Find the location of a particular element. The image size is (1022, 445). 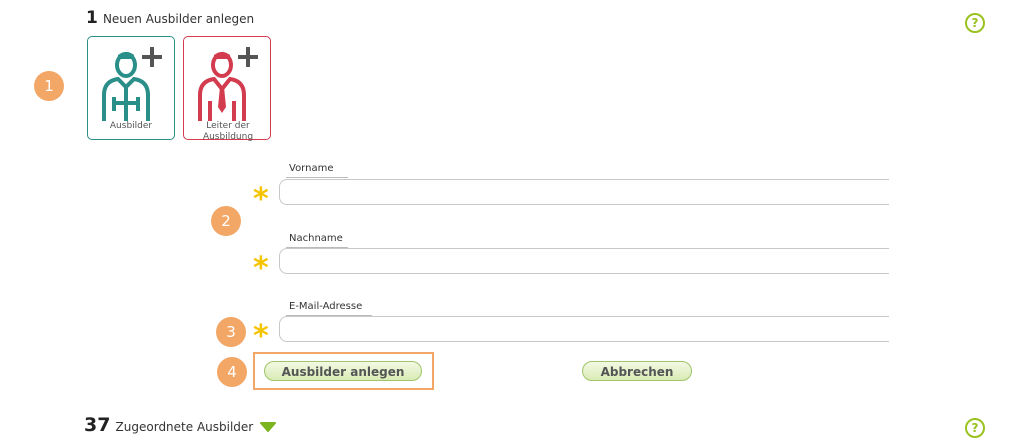

trainer-type-card-leiter: Leiter der Ausbildung is located at coordinates (227, 89).